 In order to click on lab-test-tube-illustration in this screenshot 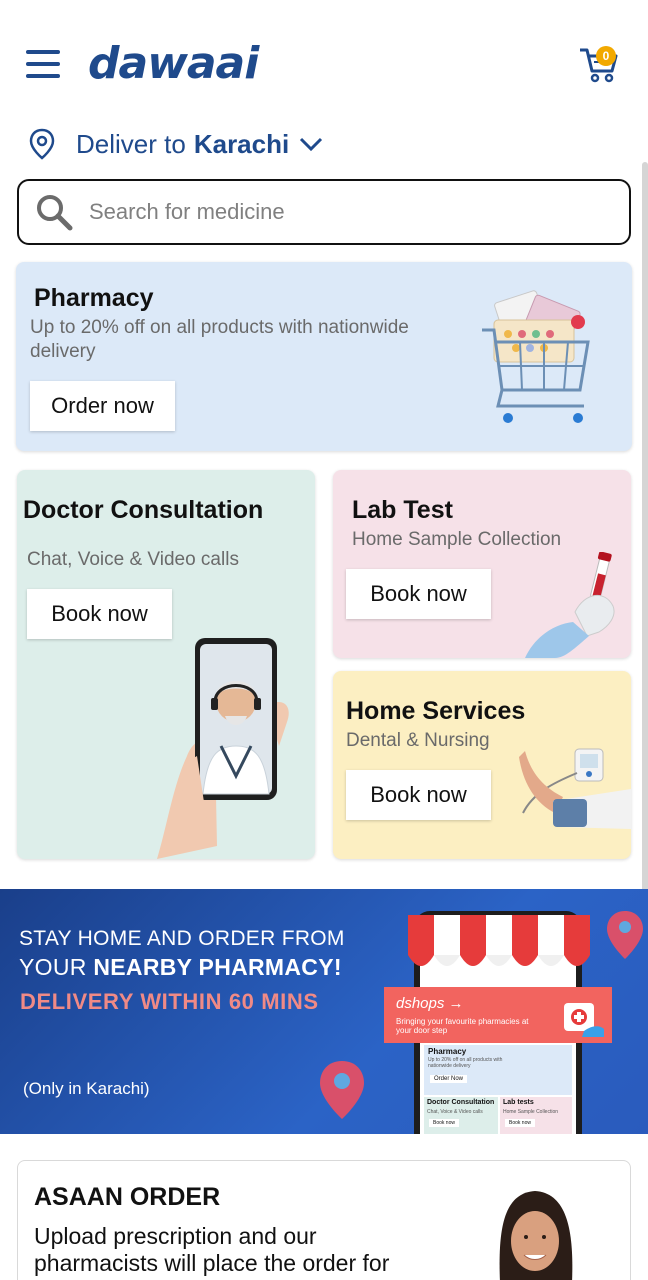, I will do `click(570, 605)`.